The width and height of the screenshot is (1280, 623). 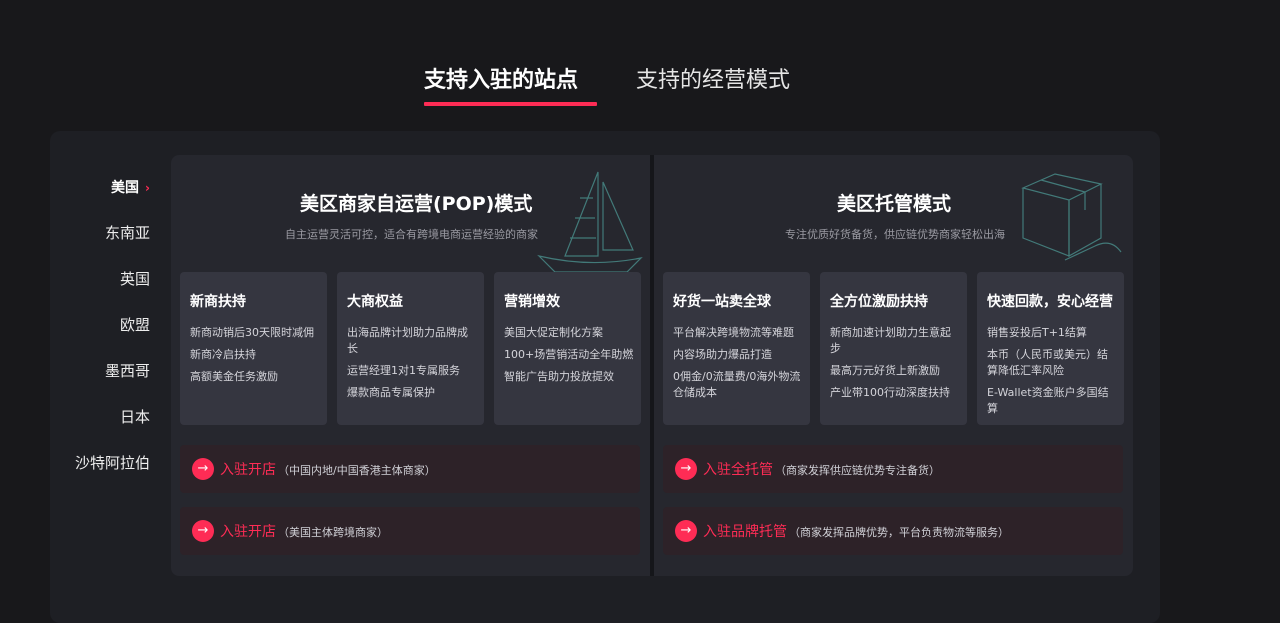 I want to click on cta-note: （商家发挥品牌优势，平台负责物流等服务）, so click(x=899, y=532).